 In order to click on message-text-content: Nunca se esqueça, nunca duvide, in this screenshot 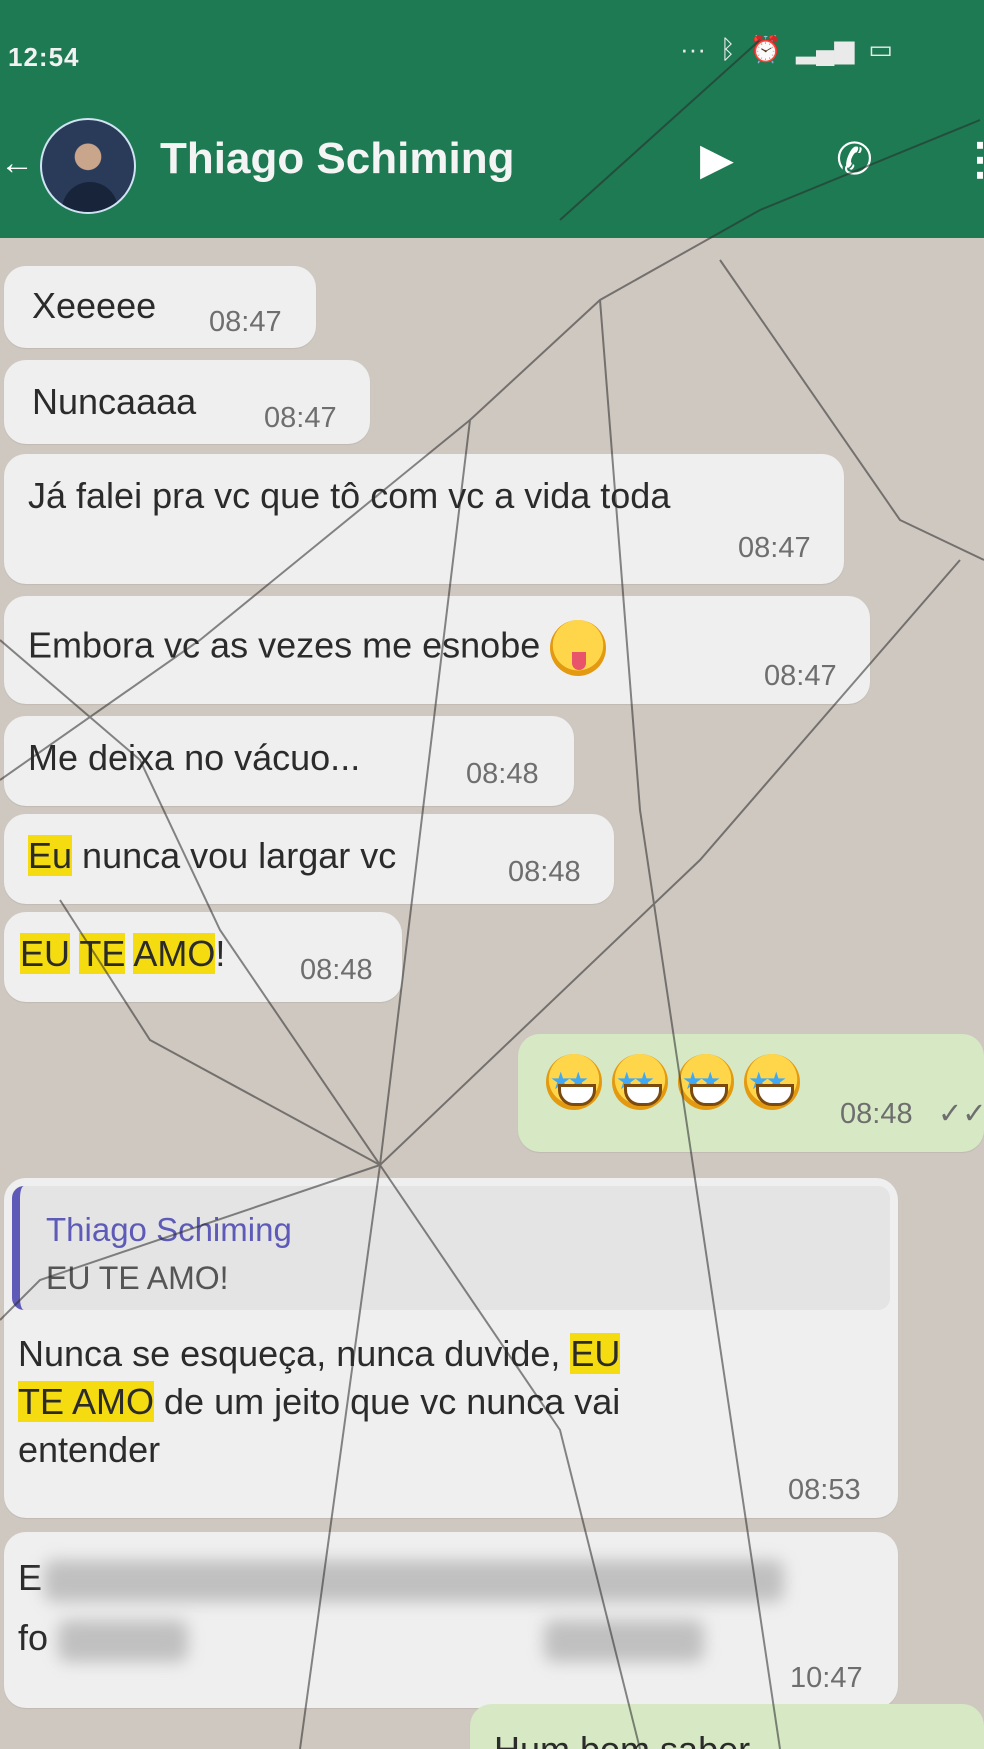, I will do `click(294, 1353)`.